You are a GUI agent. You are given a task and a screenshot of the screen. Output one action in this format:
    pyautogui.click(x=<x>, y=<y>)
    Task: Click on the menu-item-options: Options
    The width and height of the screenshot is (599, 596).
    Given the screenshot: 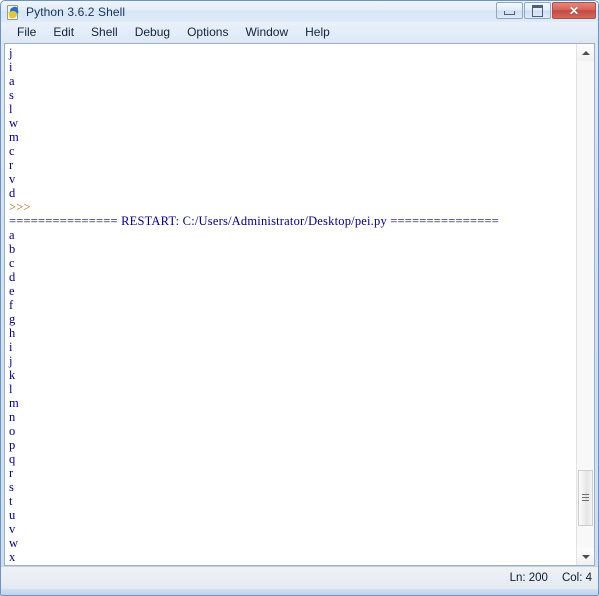 What is the action you would take?
    pyautogui.click(x=208, y=32)
    